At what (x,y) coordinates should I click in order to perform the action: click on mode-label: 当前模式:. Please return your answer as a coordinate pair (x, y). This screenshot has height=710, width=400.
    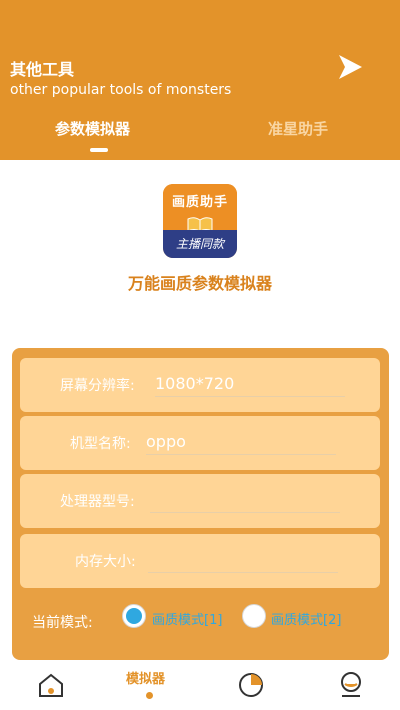
    Looking at the image, I should click on (62, 623).